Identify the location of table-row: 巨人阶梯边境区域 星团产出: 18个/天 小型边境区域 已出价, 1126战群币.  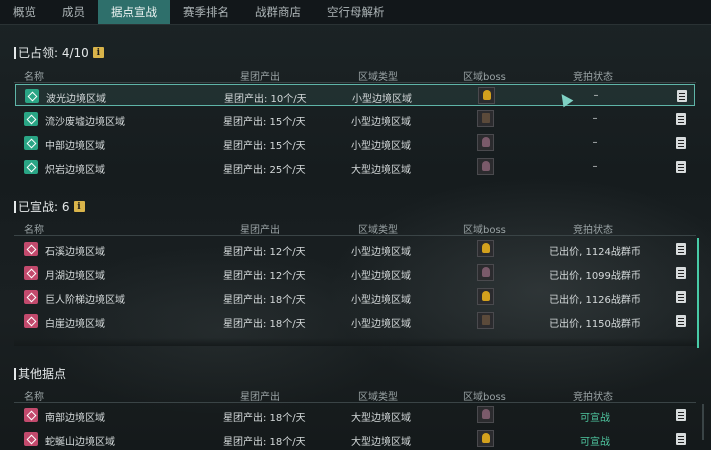
(355, 297).